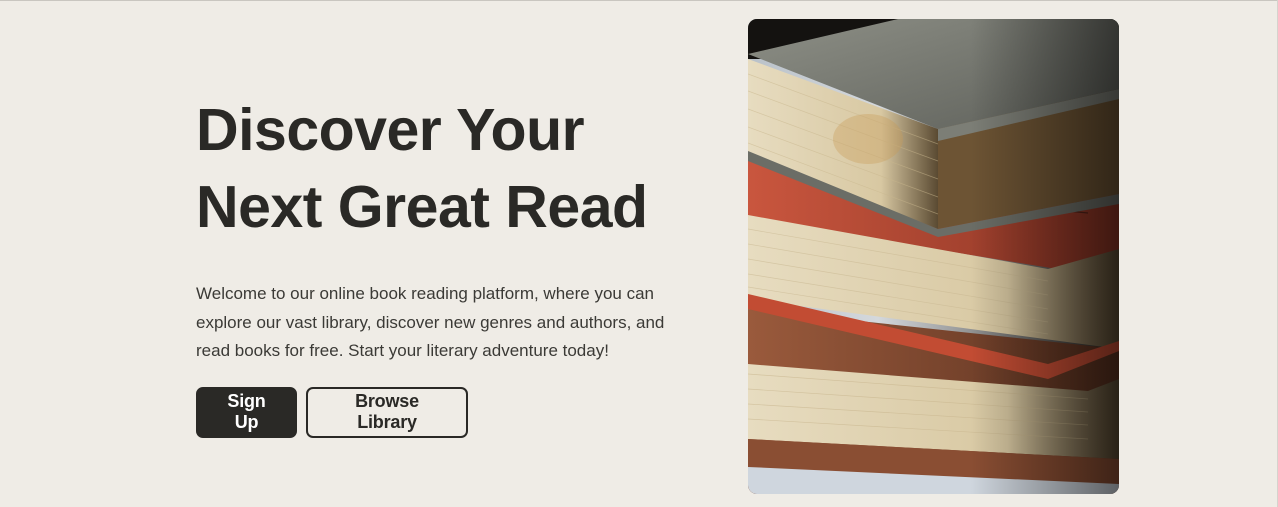  I want to click on hero-title-line-2: Next Great Read, so click(422, 207).